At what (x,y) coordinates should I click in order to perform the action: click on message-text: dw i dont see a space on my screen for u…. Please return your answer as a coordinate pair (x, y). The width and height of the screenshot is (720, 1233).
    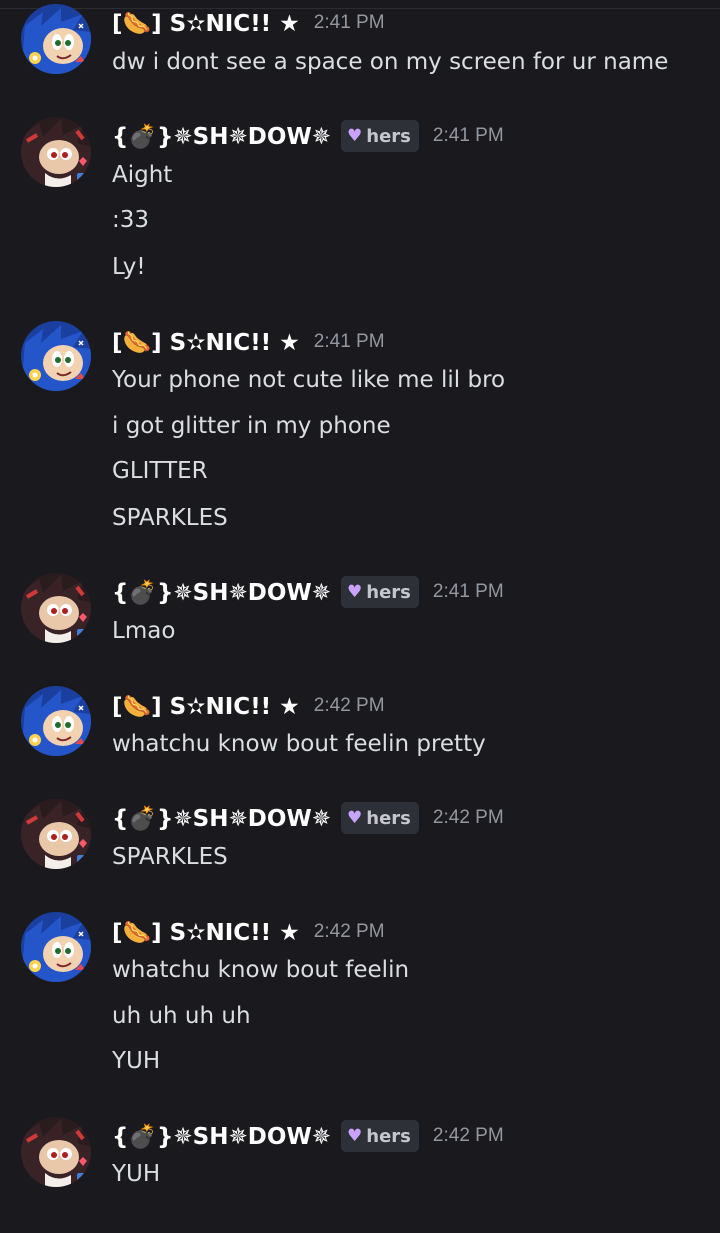
    Looking at the image, I should click on (390, 62).